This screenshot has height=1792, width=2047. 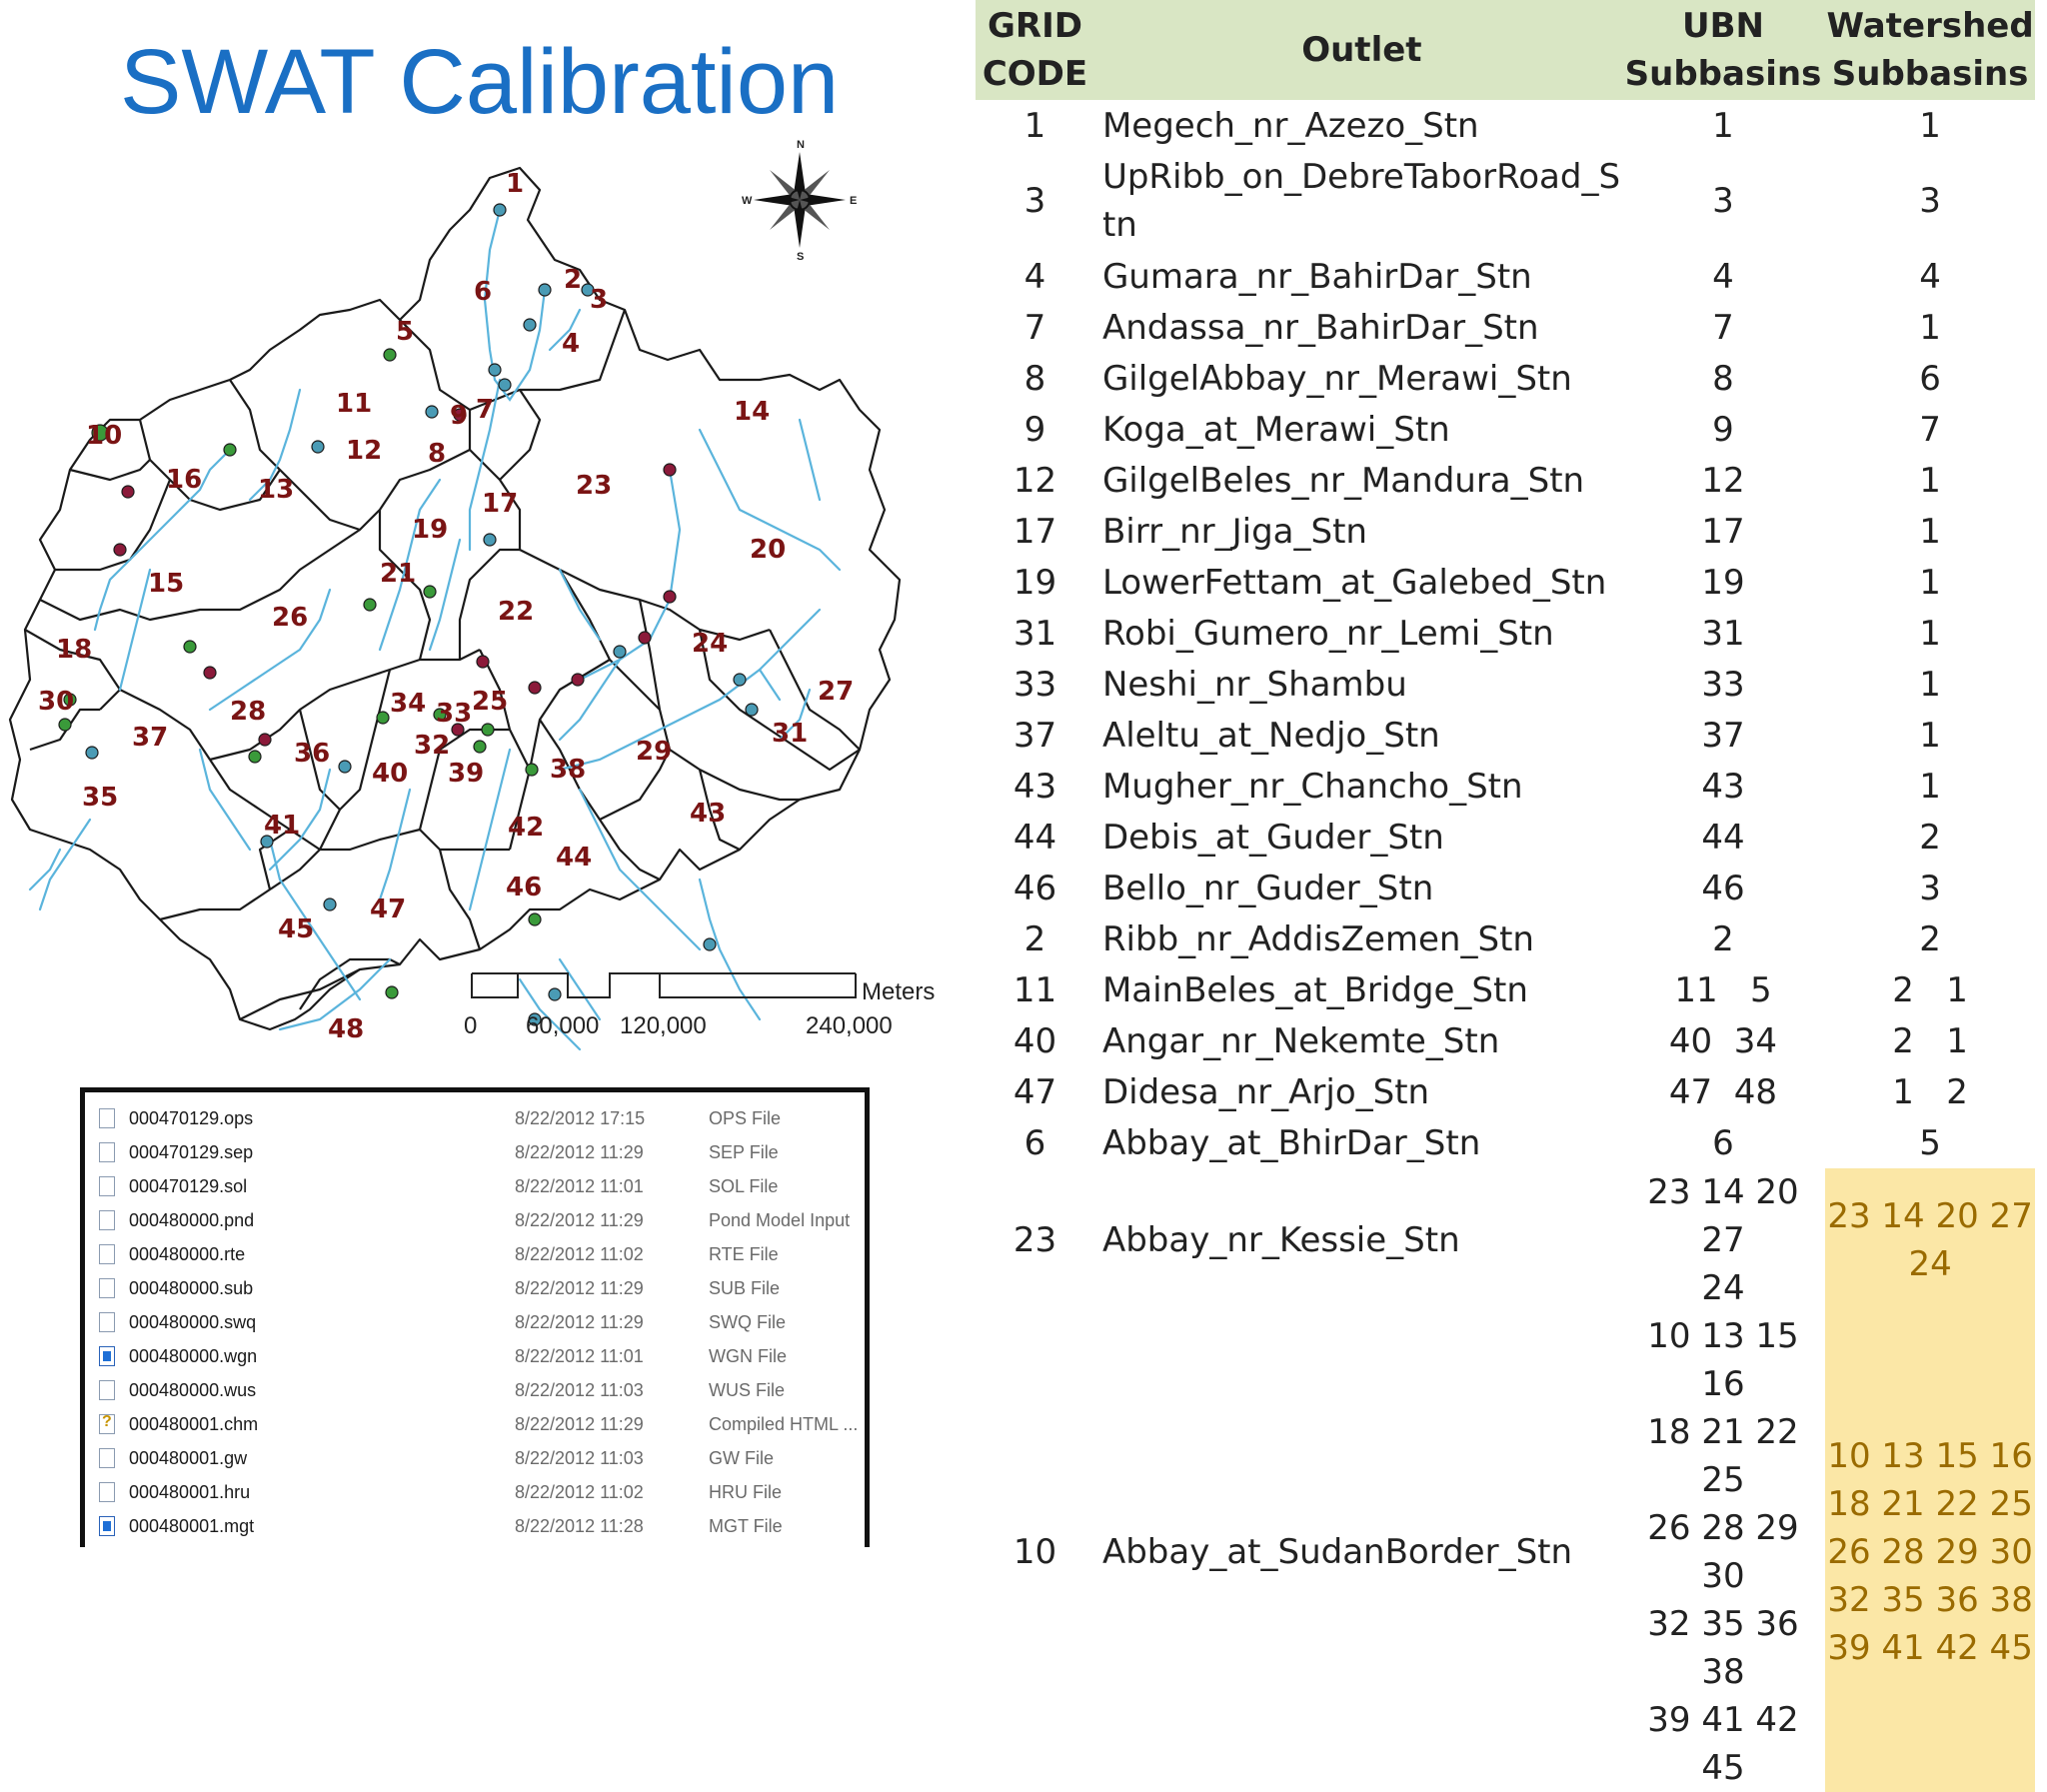 I want to click on file-row: 000480000.swq 8/22/2012 11:29 SWQ File, so click(x=475, y=1323).